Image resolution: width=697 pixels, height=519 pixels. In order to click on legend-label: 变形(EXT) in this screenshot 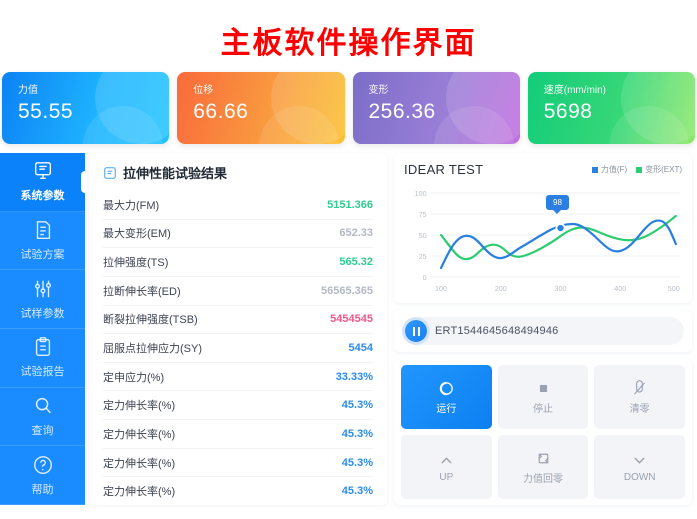, I will do `click(663, 169)`.